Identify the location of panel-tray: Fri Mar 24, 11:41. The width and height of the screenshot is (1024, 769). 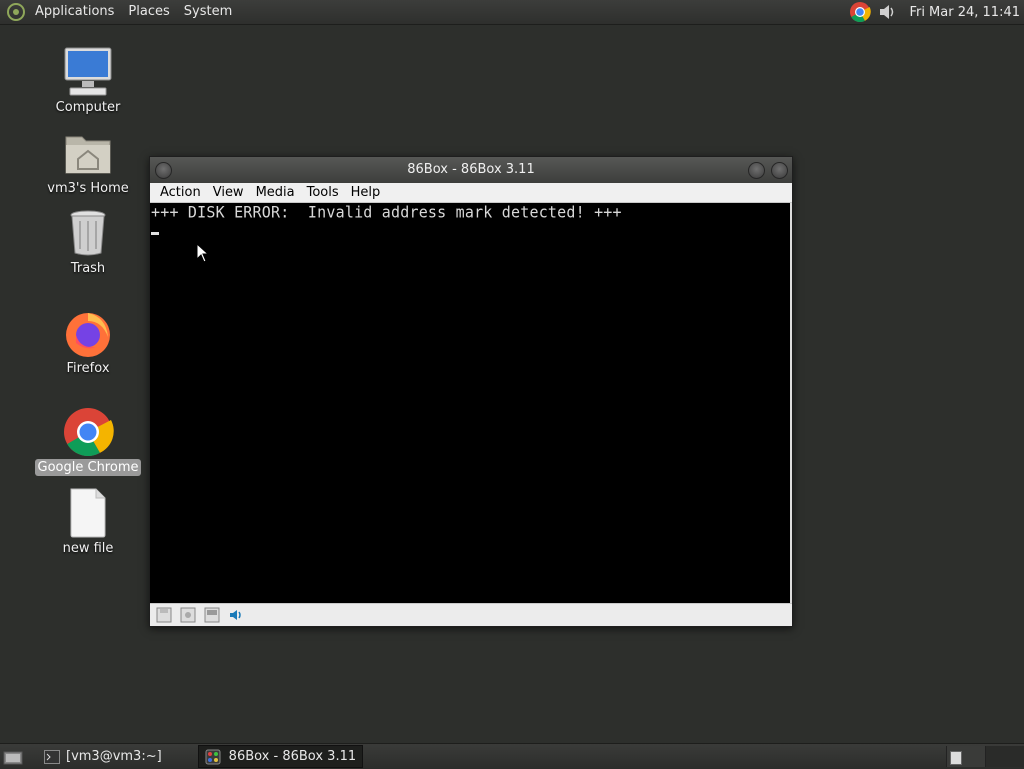
(936, 12).